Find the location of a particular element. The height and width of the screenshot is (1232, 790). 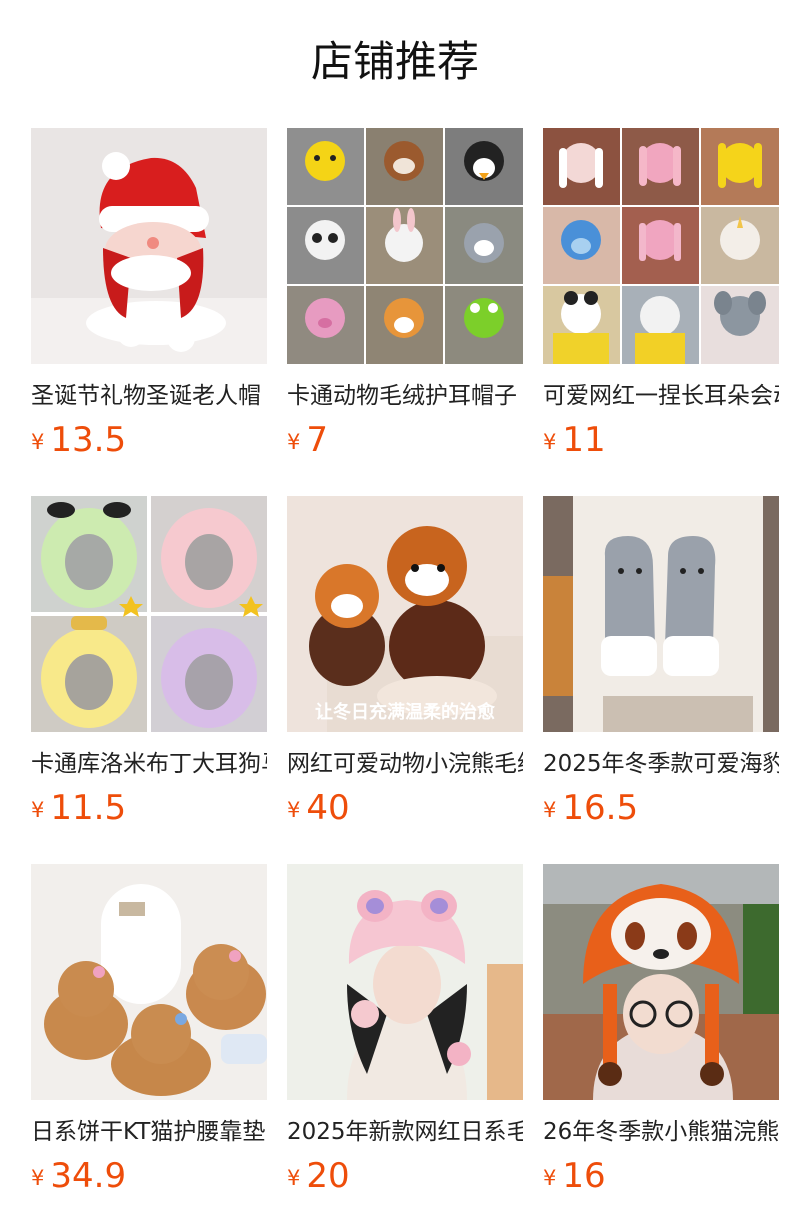

product-card: 26年冬季款小熊猫浣熊帽子 ¥16 is located at coordinates (661, 1048).